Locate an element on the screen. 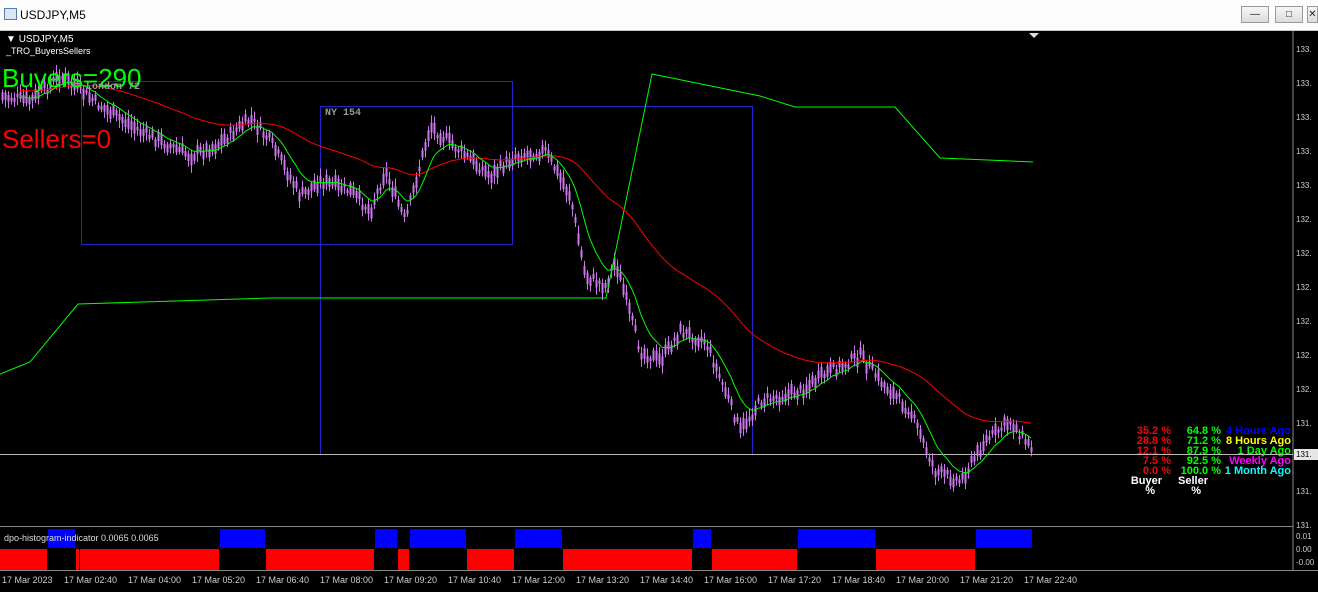 The width and height of the screenshot is (1318, 592). time-label: 17 Mar 2023 is located at coordinates (27, 580).